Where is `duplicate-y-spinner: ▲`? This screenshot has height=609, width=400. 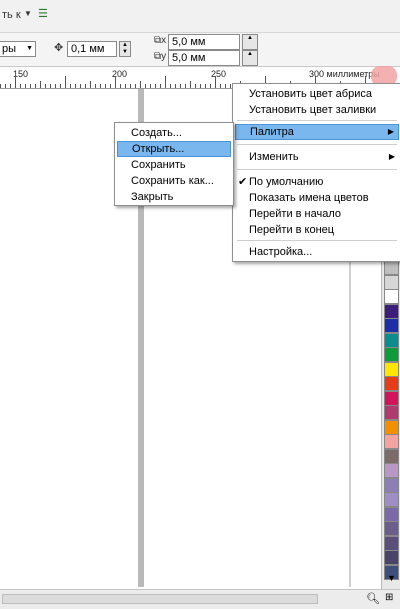
duplicate-y-spinner: ▲ is located at coordinates (250, 58).